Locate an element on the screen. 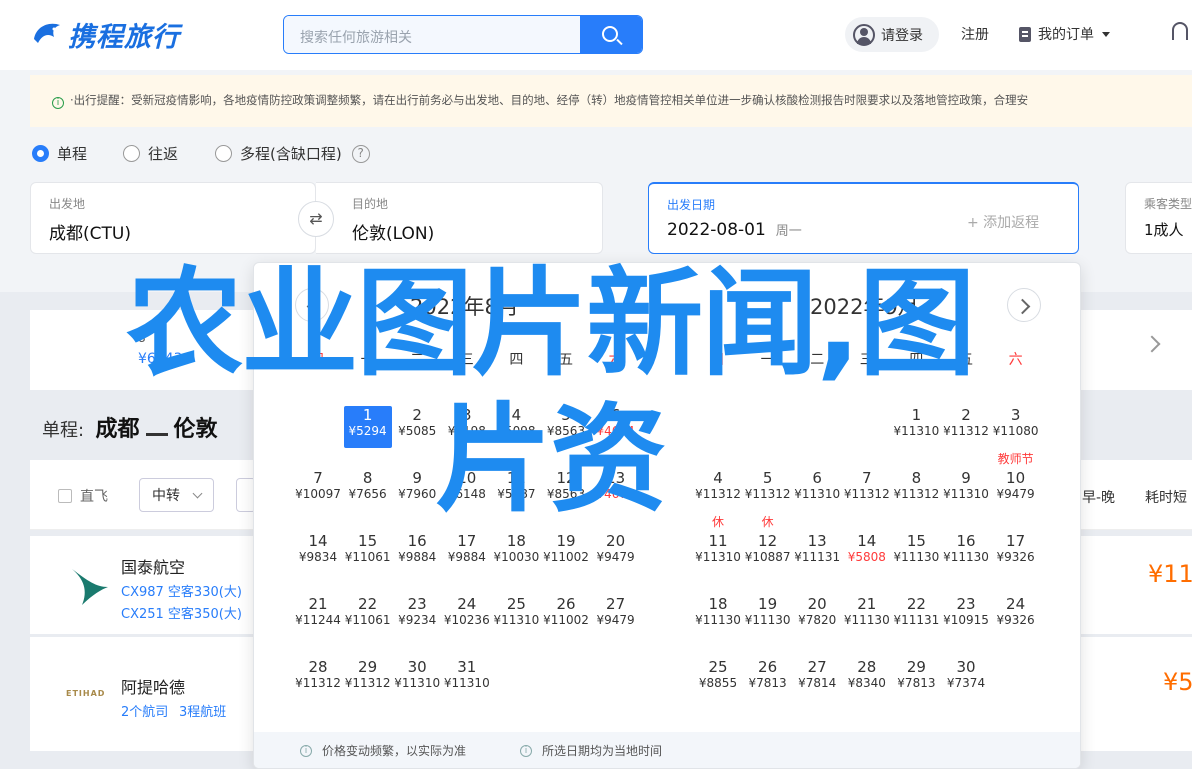 This screenshot has height=769, width=1192. calendar-day: 3 ¥11080 is located at coordinates (1016, 427).